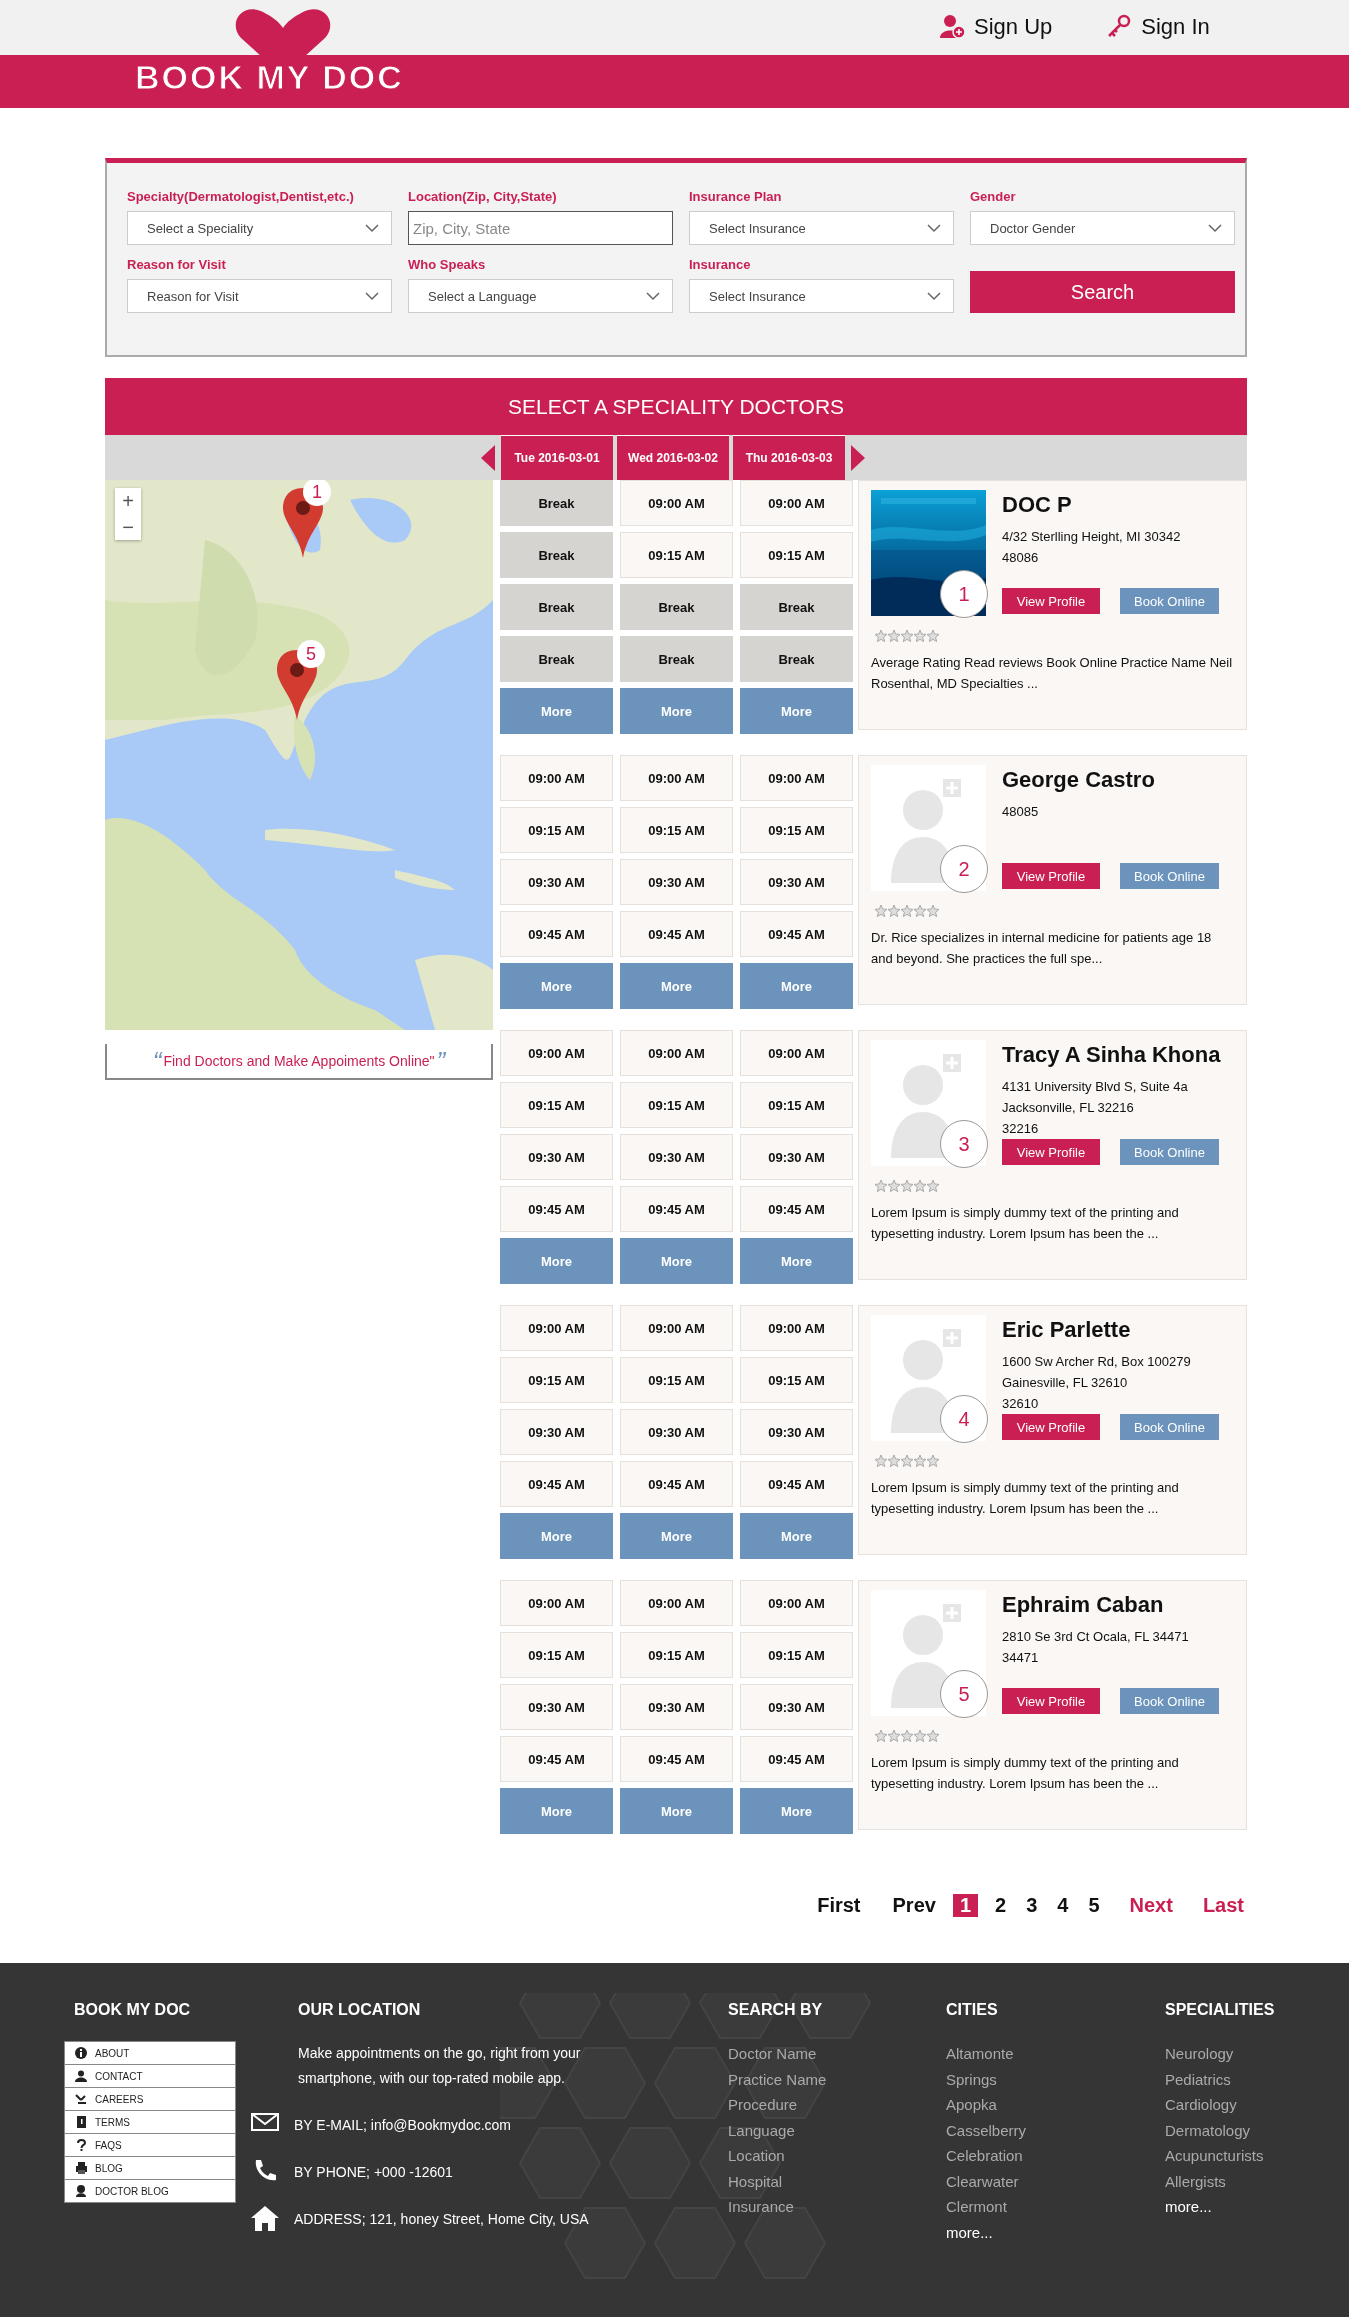  What do you see at coordinates (1102, 292) in the screenshot?
I see `search-button: Search` at bounding box center [1102, 292].